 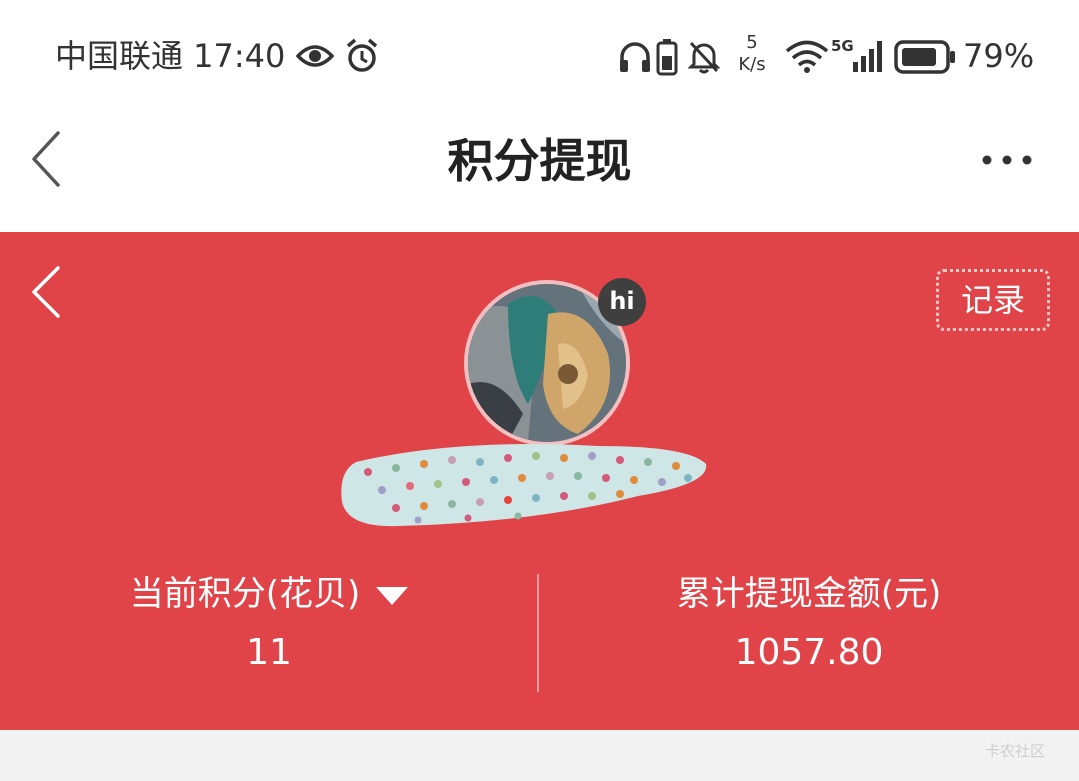 What do you see at coordinates (809, 652) in the screenshot?
I see `total-withdrawn-value: 1057.80` at bounding box center [809, 652].